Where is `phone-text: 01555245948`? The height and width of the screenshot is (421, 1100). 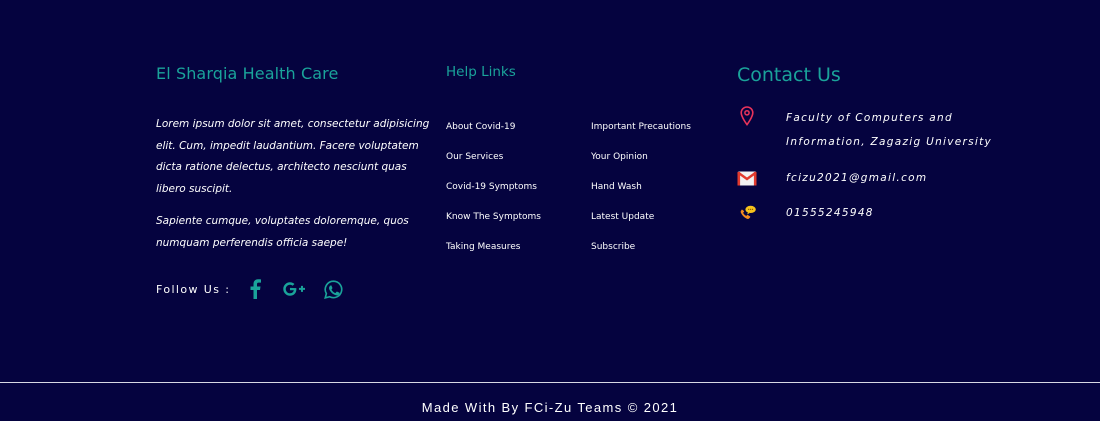
phone-text: 01555245948 is located at coordinates (830, 213).